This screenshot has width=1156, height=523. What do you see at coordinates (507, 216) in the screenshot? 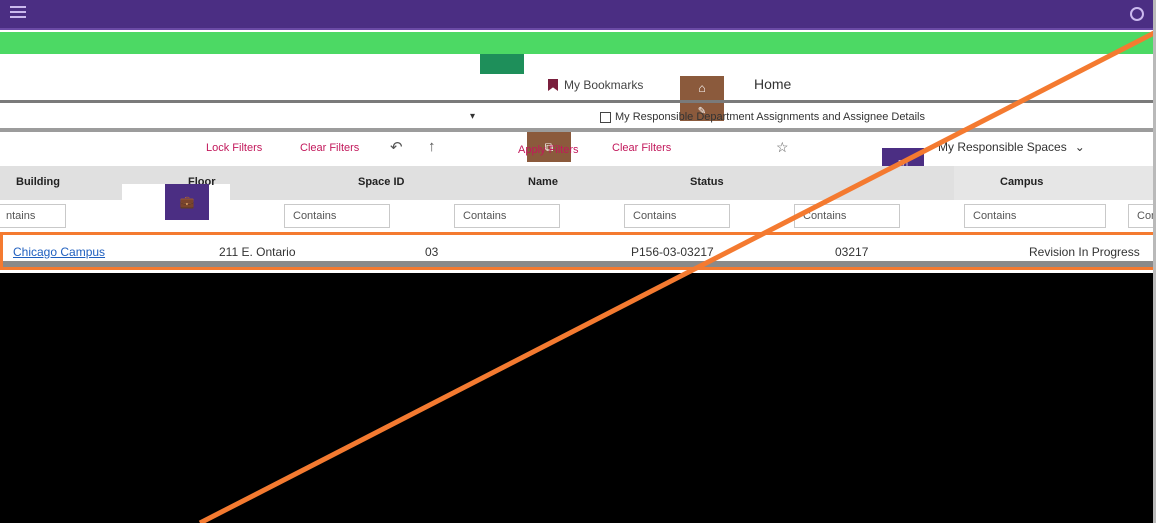
I see `filter-input-space-id: Contains` at bounding box center [507, 216].